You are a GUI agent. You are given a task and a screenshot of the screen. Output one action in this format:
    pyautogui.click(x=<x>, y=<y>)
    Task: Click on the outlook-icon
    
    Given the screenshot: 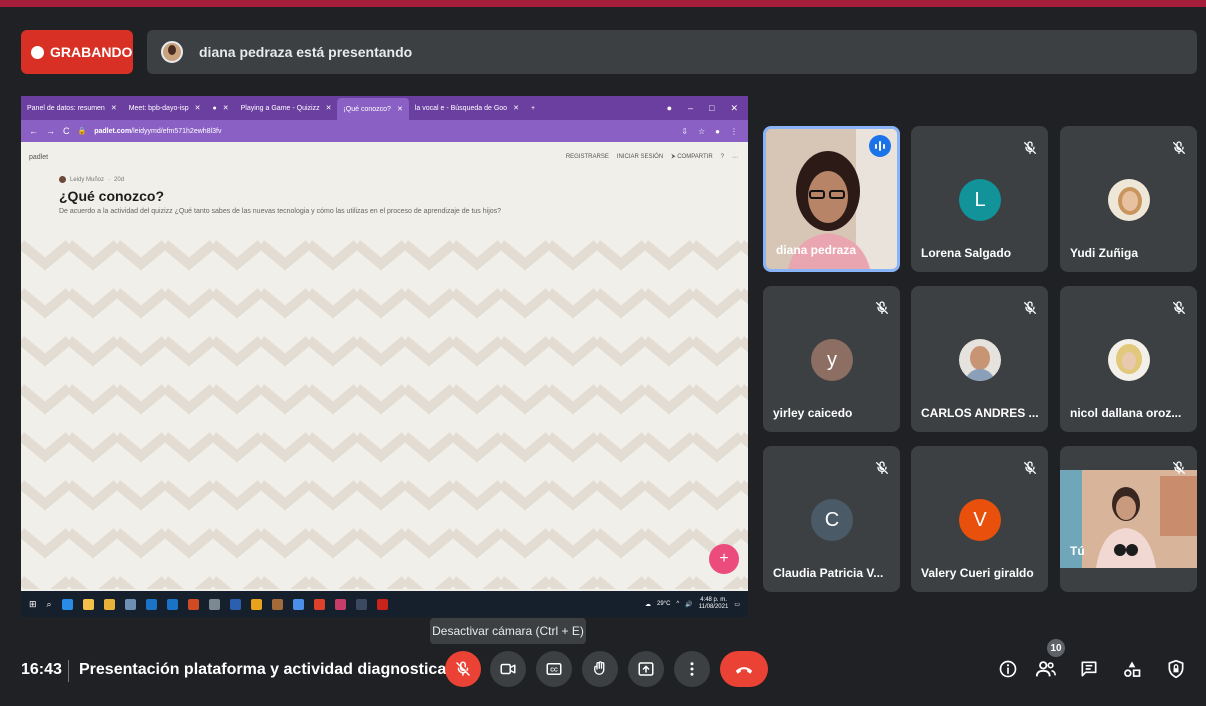 What is the action you would take?
    pyautogui.click(x=172, y=604)
    